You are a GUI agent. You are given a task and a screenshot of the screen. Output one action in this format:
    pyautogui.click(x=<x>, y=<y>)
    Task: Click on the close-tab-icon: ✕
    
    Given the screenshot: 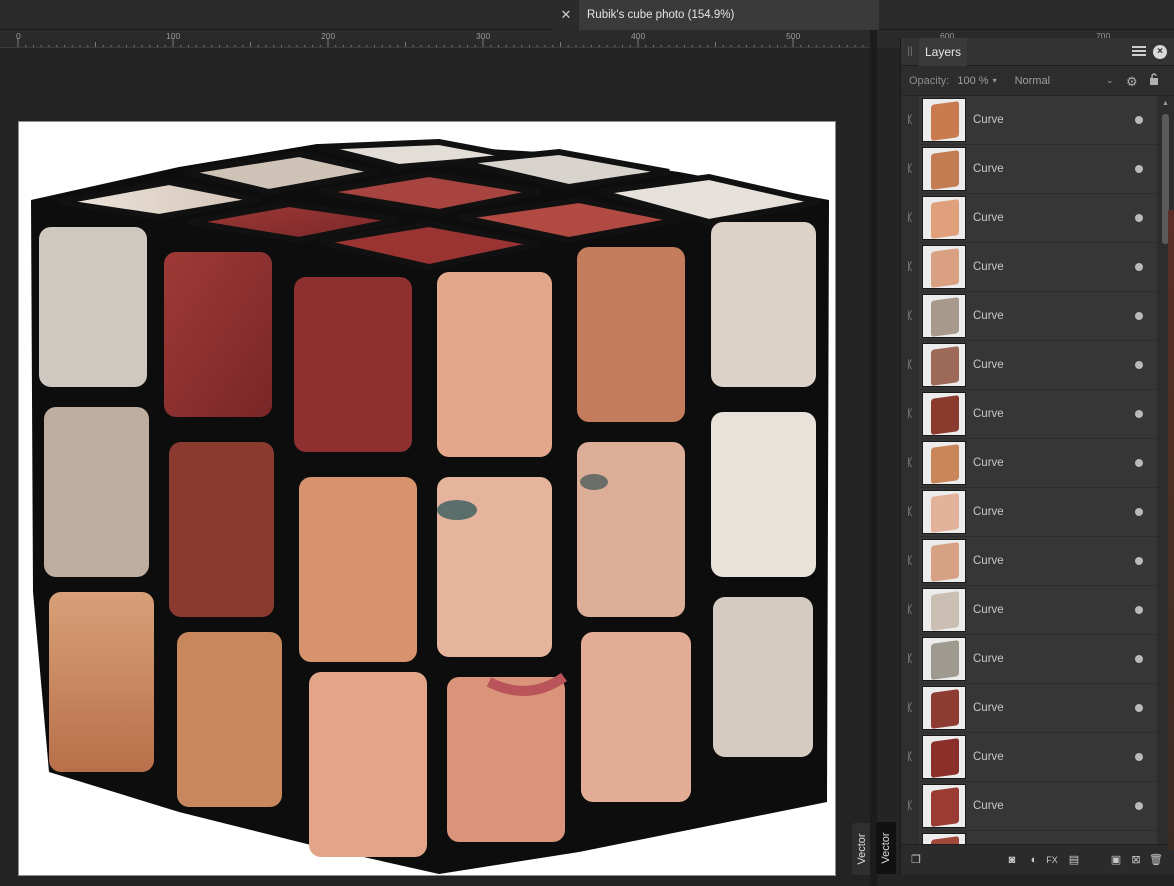 What is the action you would take?
    pyautogui.click(x=566, y=15)
    